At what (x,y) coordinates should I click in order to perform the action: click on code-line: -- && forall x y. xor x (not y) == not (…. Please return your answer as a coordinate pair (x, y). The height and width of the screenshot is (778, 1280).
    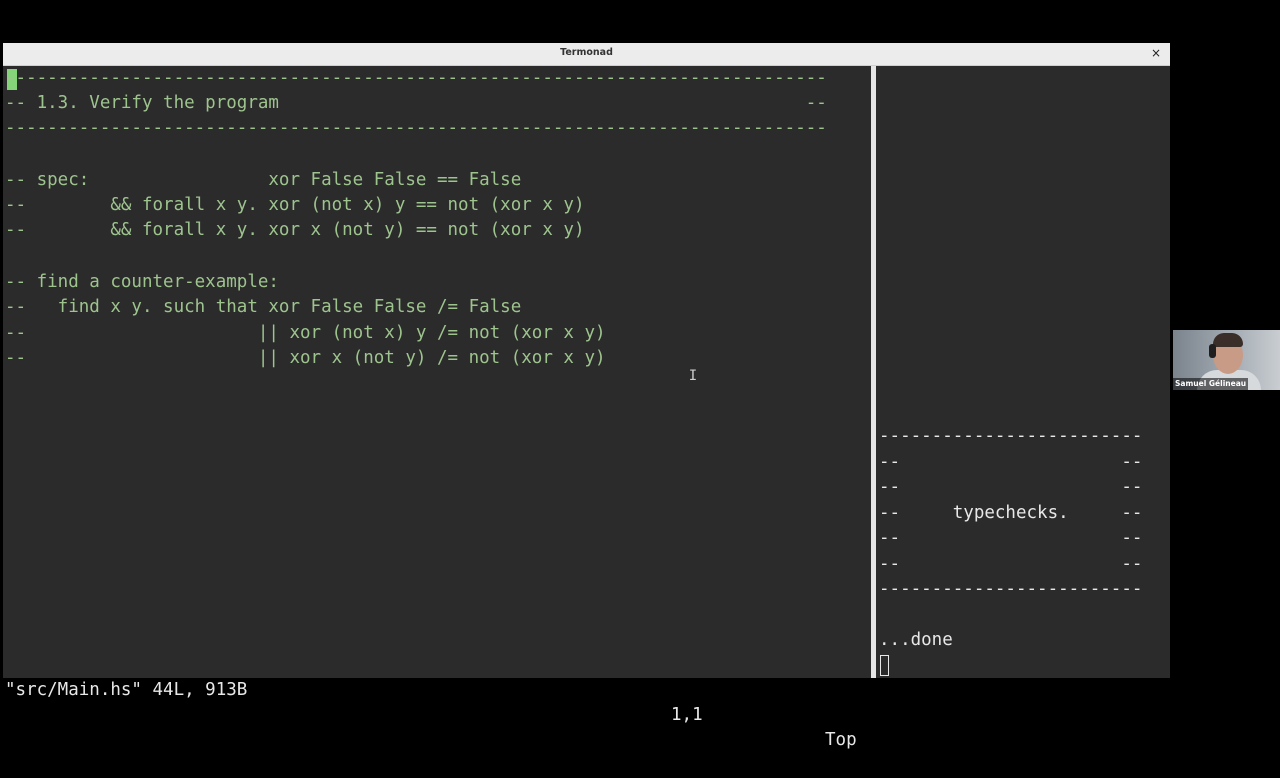
    Looking at the image, I should click on (295, 230).